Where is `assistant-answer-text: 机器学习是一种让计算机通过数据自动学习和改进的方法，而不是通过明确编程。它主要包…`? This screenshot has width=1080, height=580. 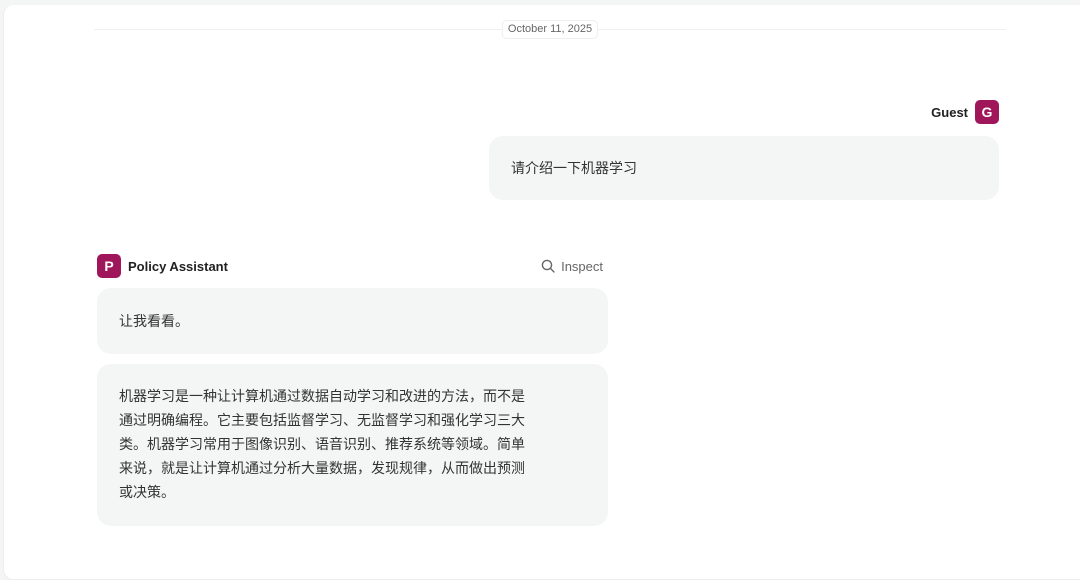
assistant-answer-text: 机器学习是一种让计算机通过数据自动学习和改进的方法，而不是通过明确编程。它主要包… is located at coordinates (322, 444).